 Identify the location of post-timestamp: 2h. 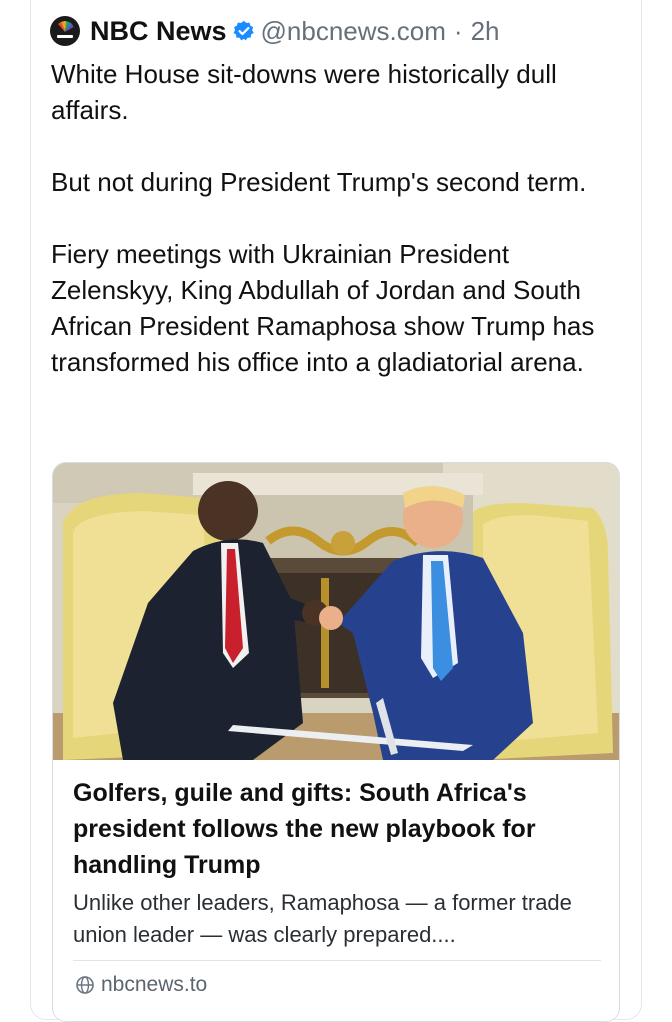
(485, 31).